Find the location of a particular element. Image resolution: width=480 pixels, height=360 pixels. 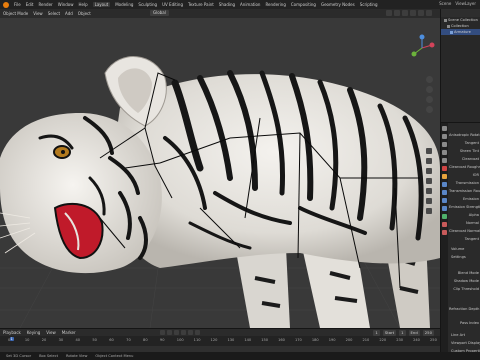

scene-name: Scene is located at coordinates (445, 3).